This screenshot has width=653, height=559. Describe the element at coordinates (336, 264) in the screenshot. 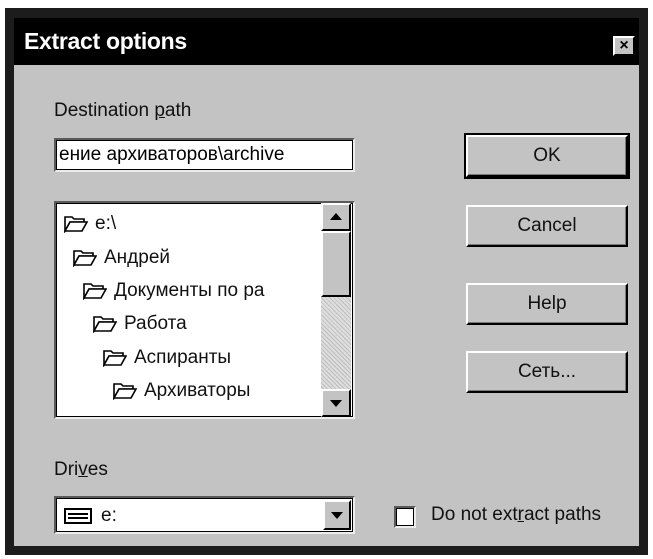

I see `scroll-thumb` at that location.